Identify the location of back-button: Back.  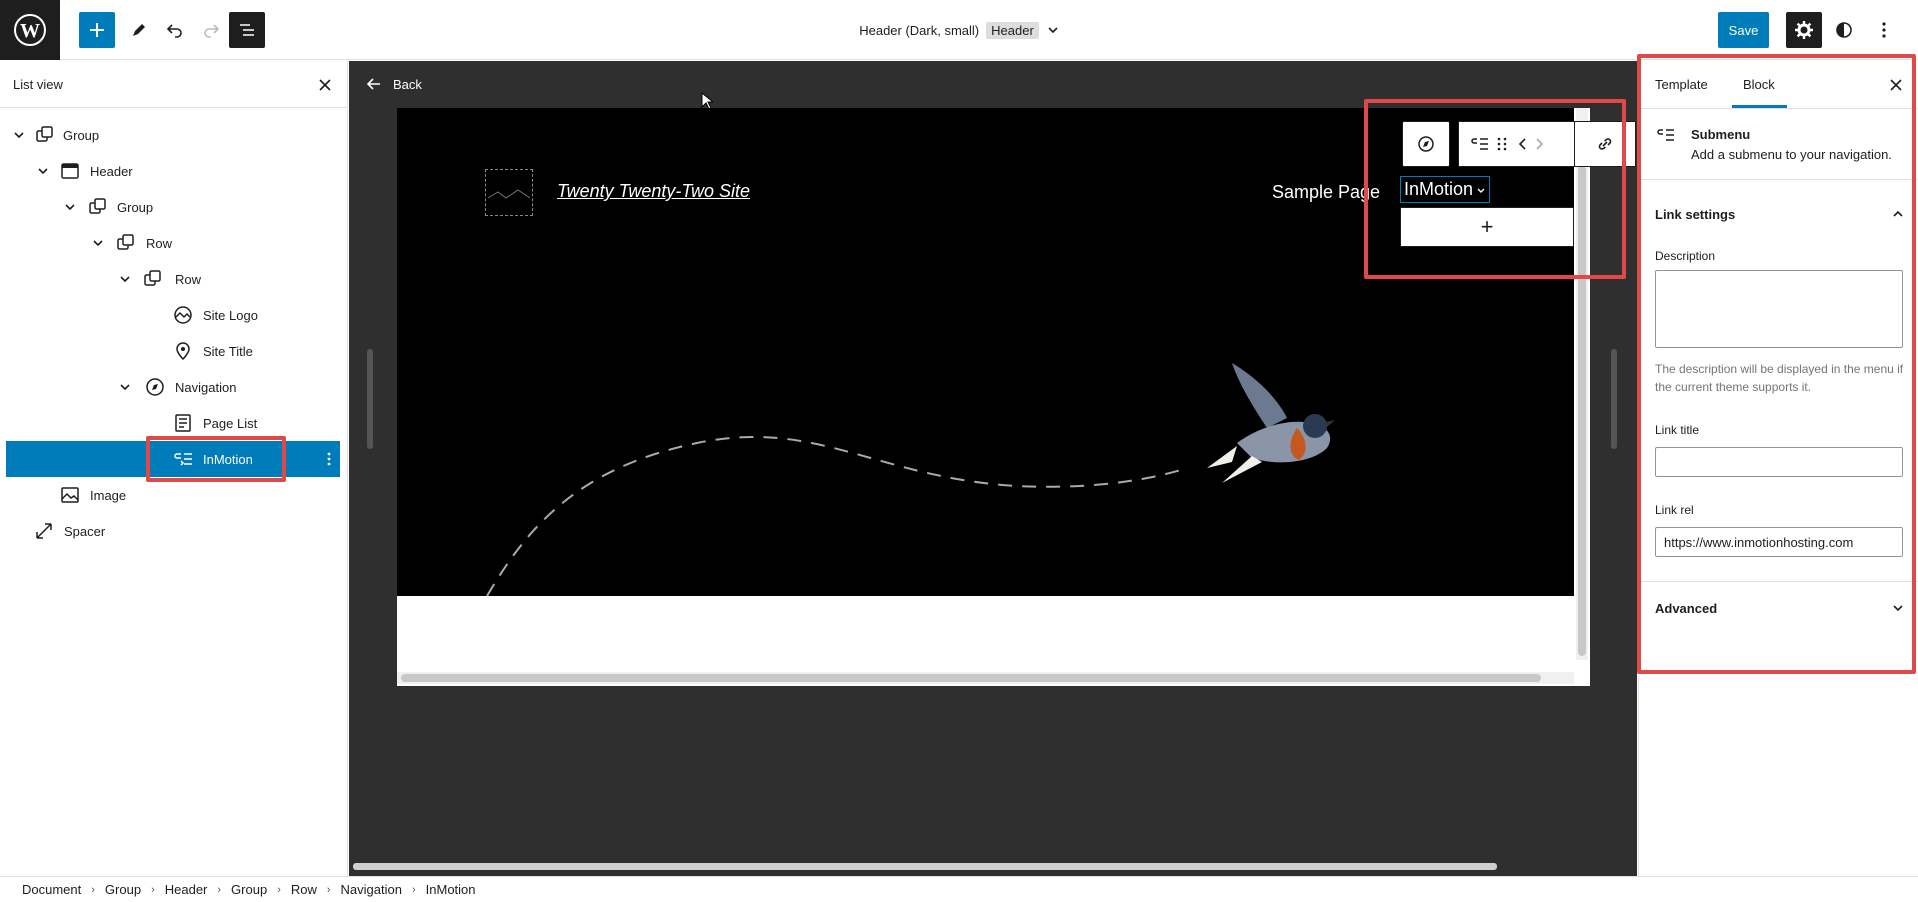
(393, 84).